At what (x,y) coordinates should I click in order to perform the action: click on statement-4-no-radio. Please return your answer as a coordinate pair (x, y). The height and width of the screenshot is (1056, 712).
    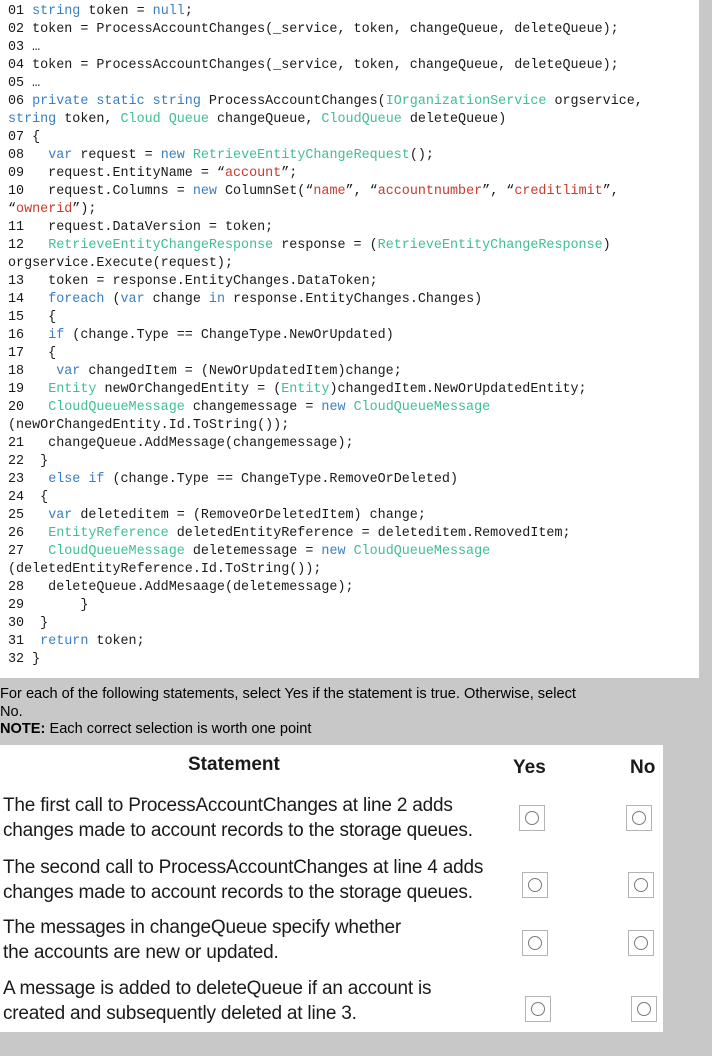
    Looking at the image, I should click on (644, 1009).